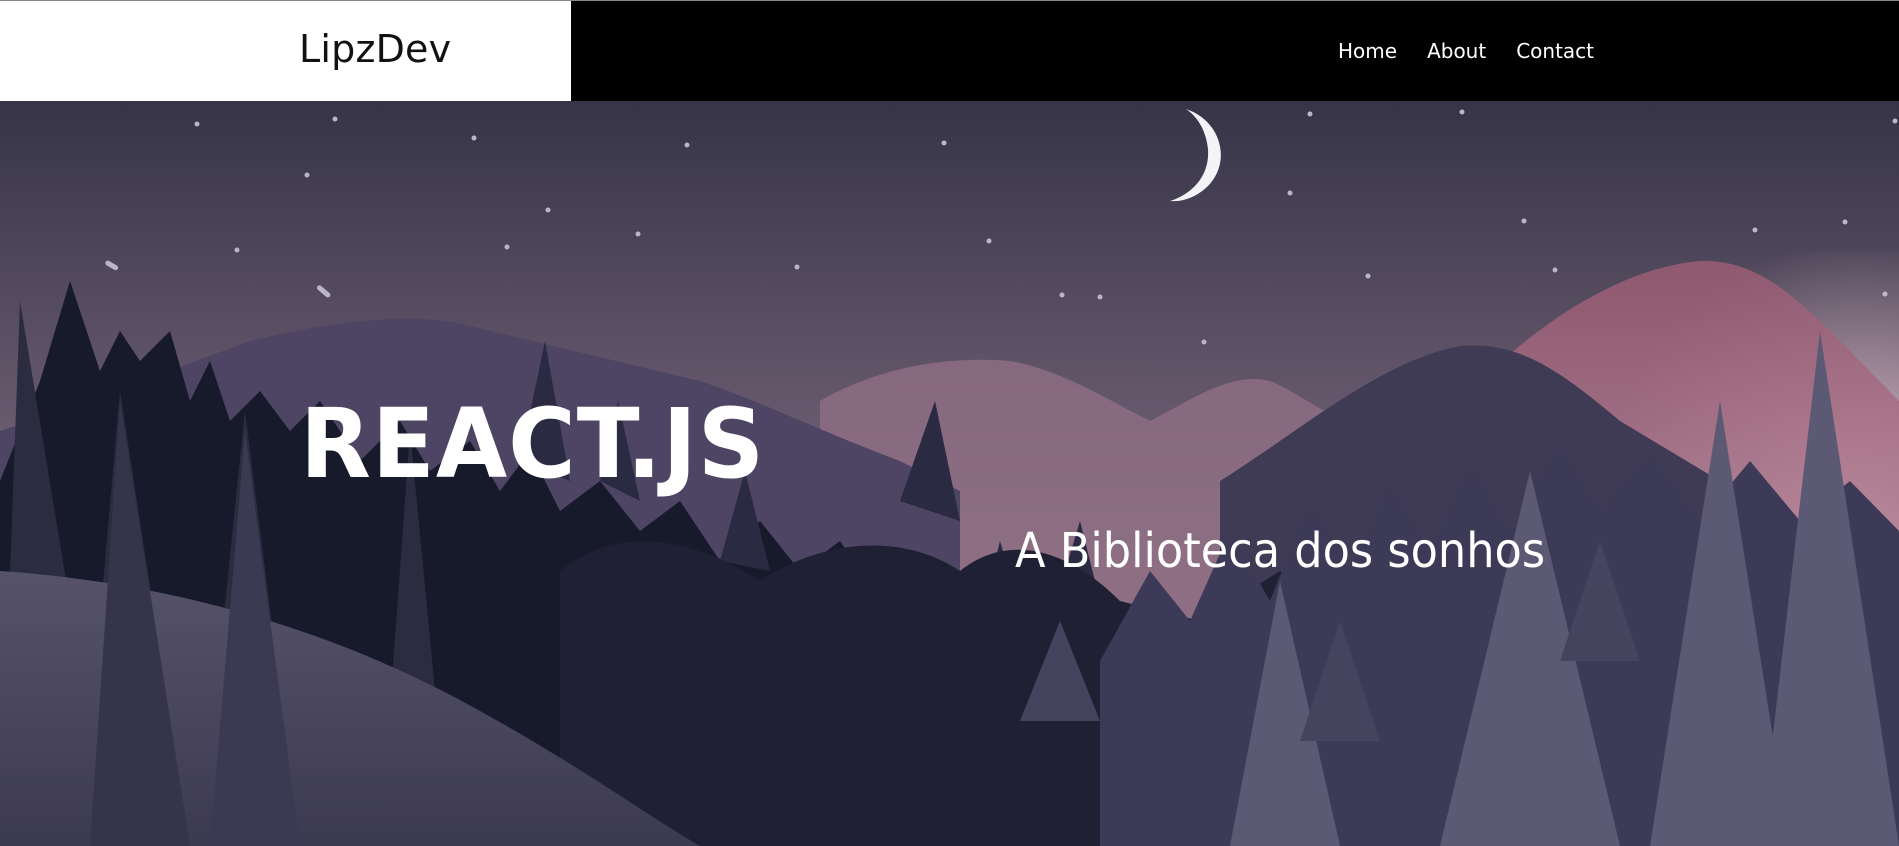  I want to click on brand-box: LipzDev, so click(285, 51).